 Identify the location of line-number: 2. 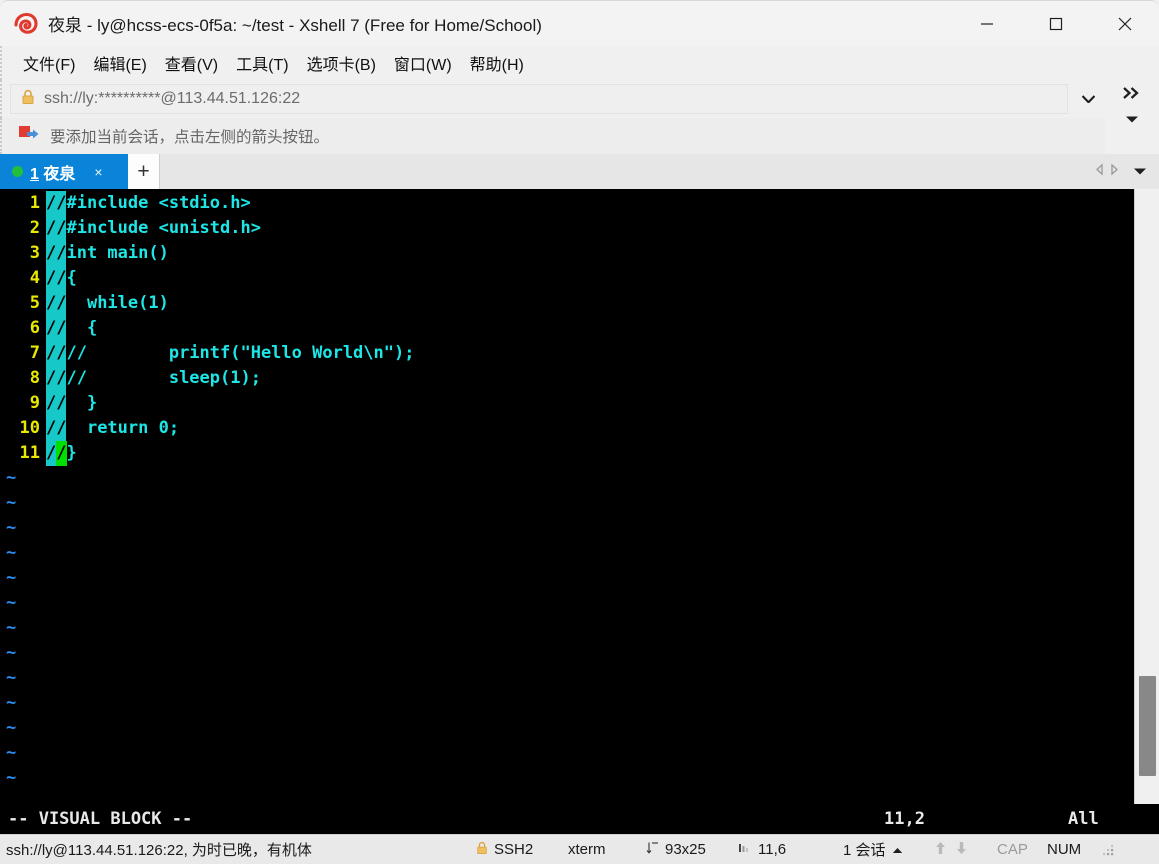
(34, 228).